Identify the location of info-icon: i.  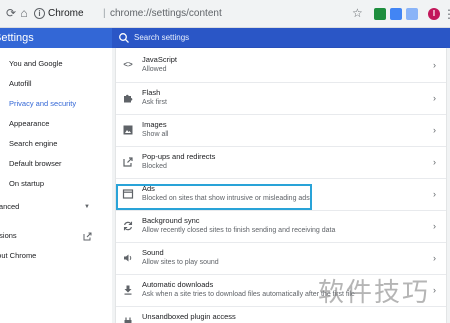
(39, 13).